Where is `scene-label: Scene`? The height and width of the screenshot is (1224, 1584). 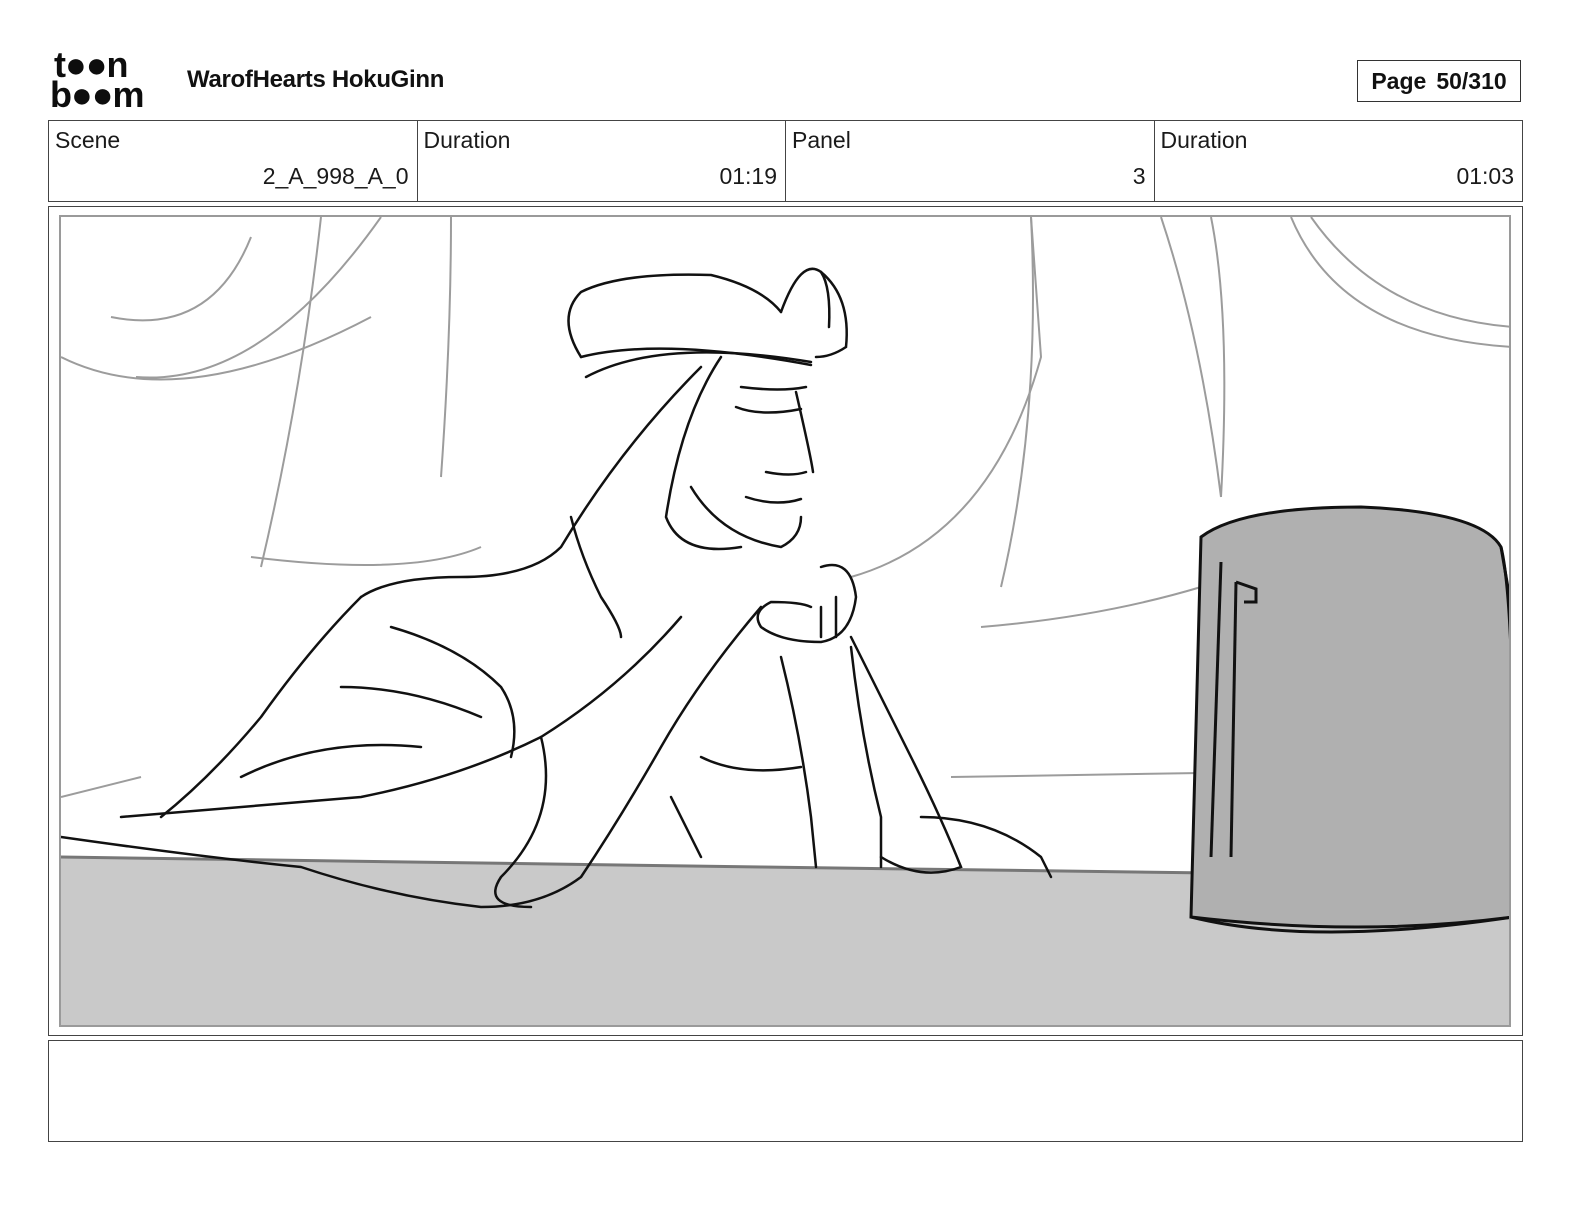
scene-label: Scene is located at coordinates (88, 140).